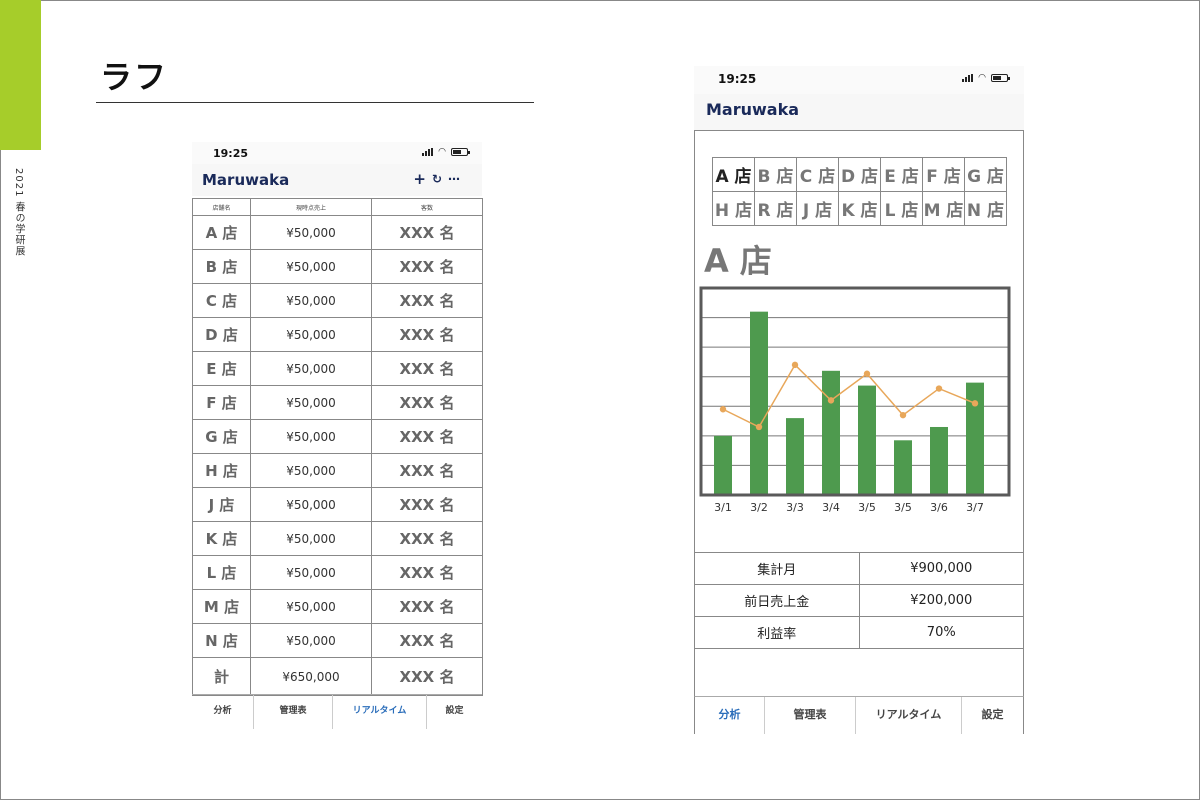  I want to click on header-sales: 現時点売上, so click(311, 207).